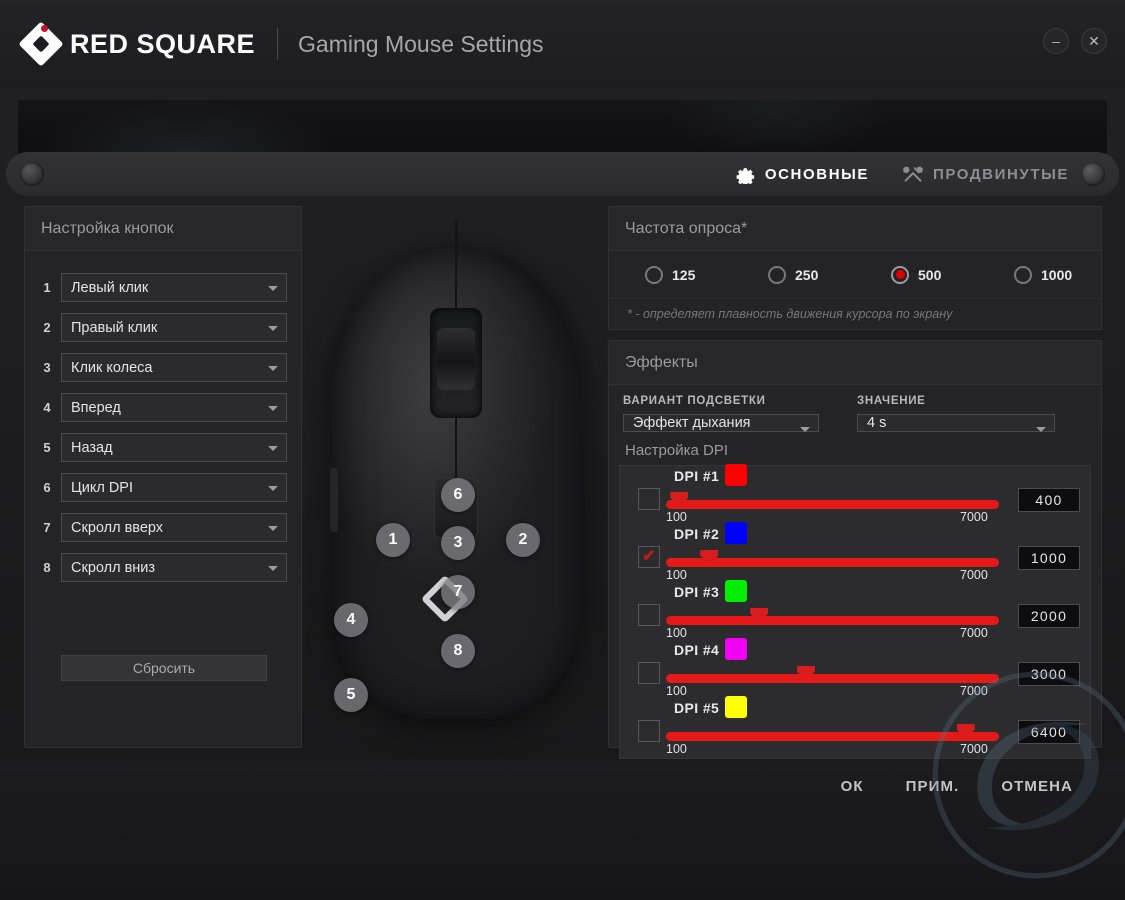  What do you see at coordinates (458, 543) in the screenshot?
I see `callout-3: 3` at bounding box center [458, 543].